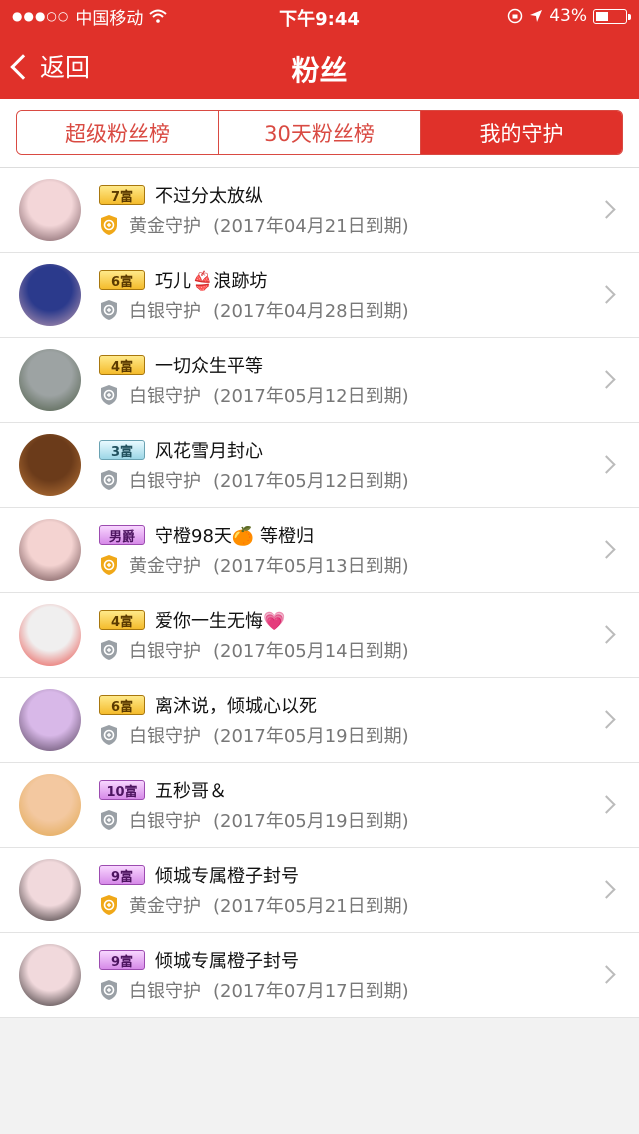  Describe the element at coordinates (211, 281) in the screenshot. I see `fan-name: 巧儿👙浪跡坊` at that location.